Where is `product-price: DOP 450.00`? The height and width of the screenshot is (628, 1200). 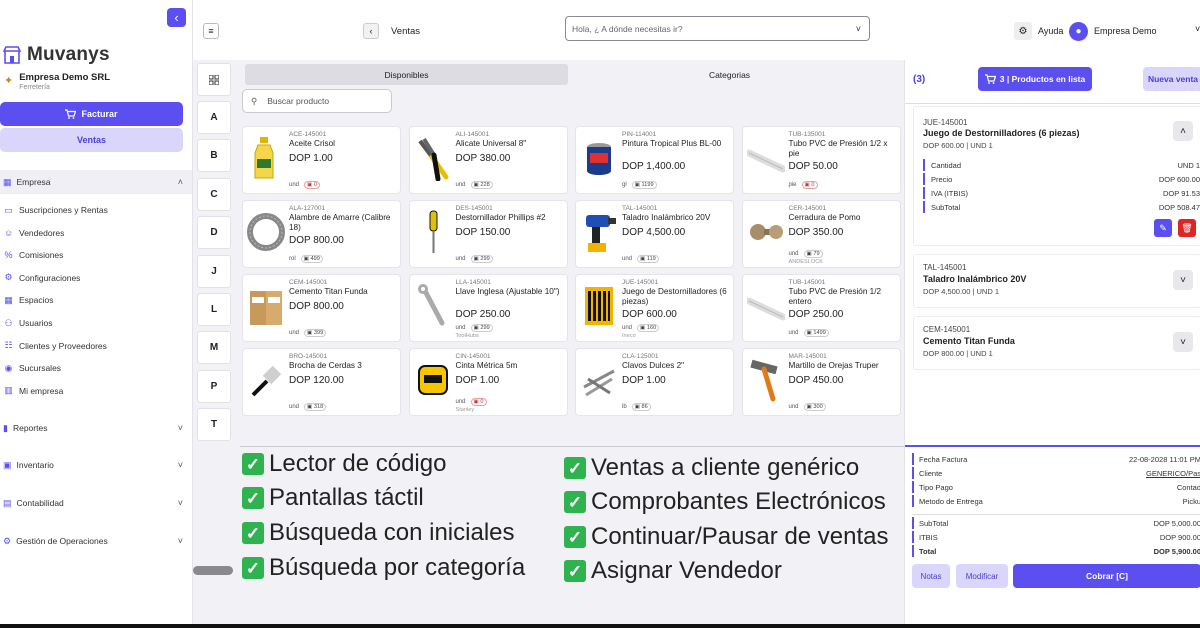
product-price: DOP 450.00 is located at coordinates (816, 380).